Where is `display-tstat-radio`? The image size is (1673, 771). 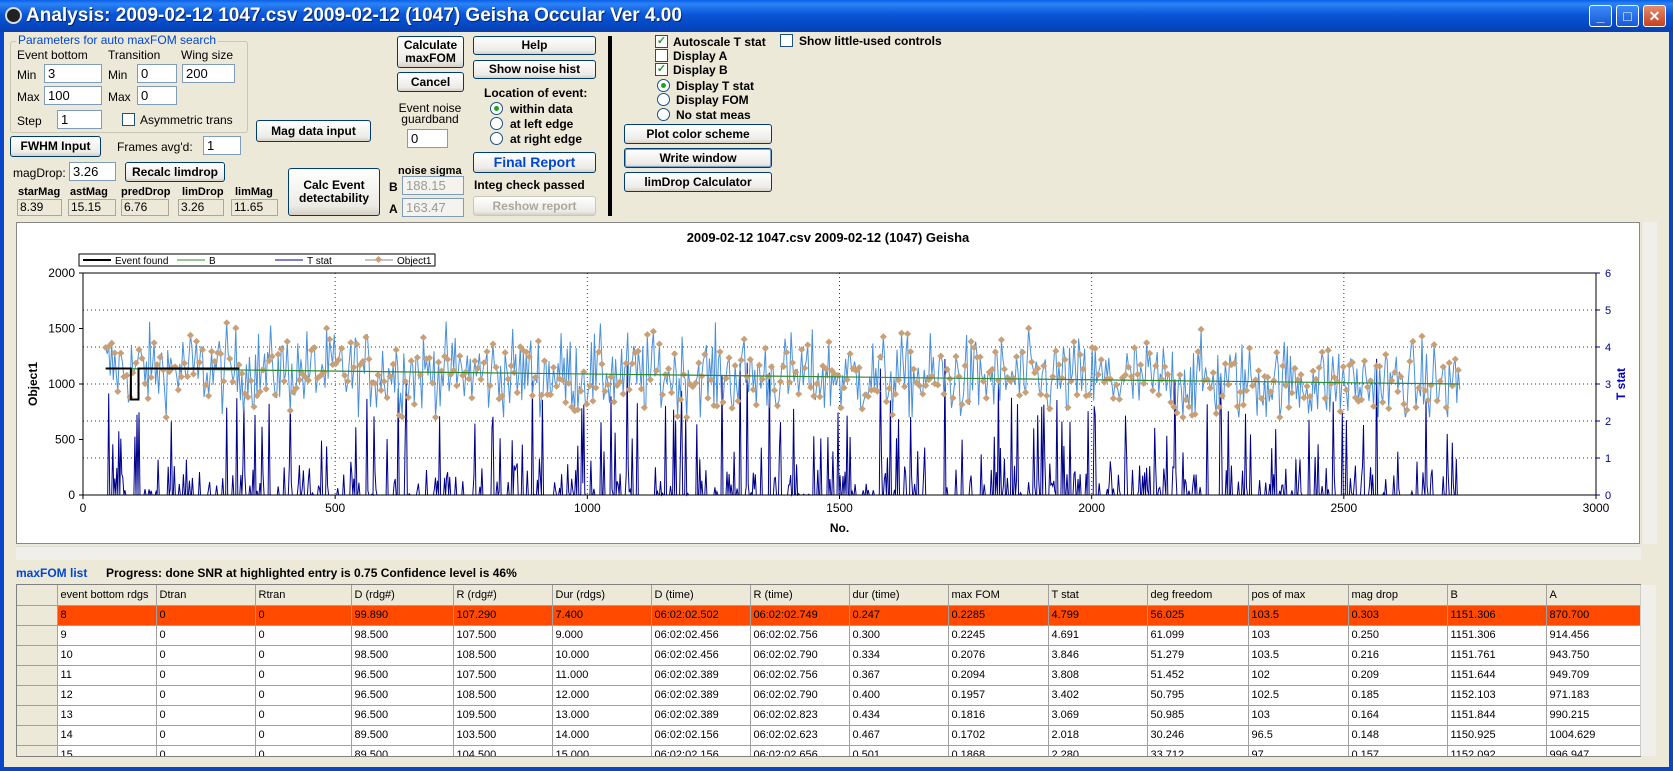 display-tstat-radio is located at coordinates (663, 85).